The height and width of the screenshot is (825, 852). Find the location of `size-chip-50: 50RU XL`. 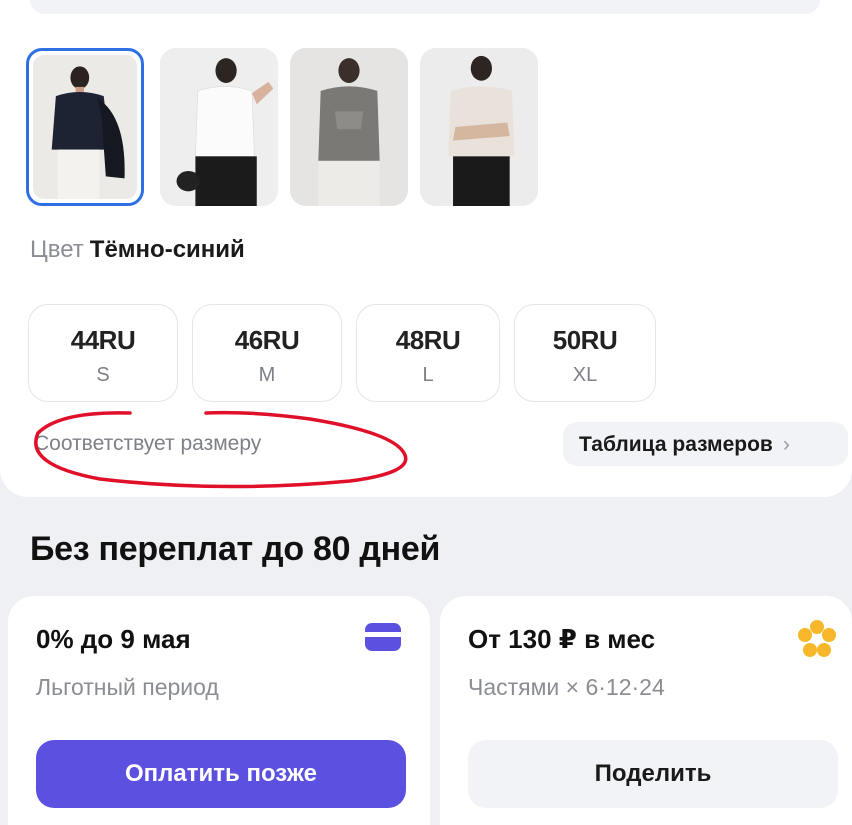

size-chip-50: 50RU XL is located at coordinates (585, 353).